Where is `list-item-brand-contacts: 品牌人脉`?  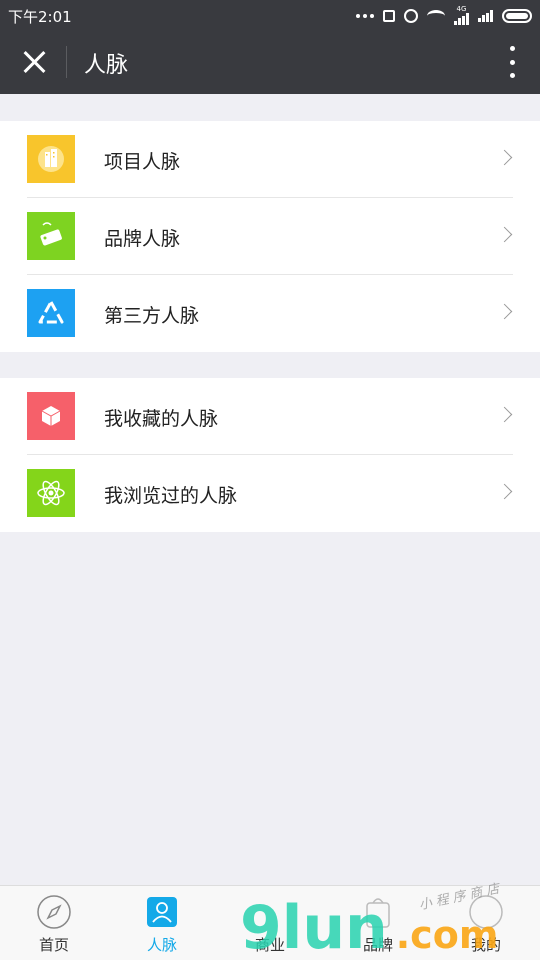
list-item-brand-contacts: 品牌人脉 is located at coordinates (270, 236).